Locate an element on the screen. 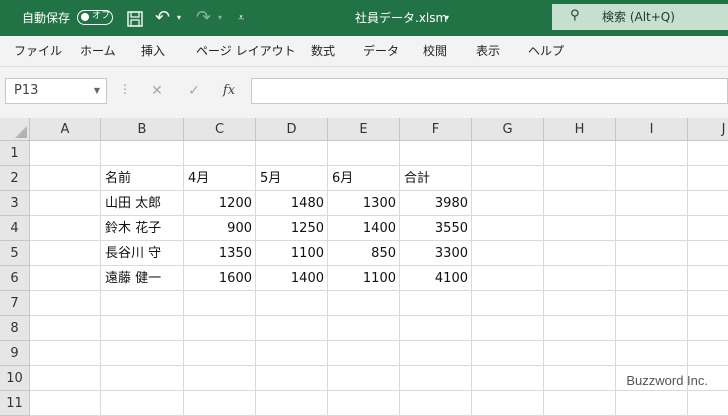 This screenshot has height=416, width=728. cell-I2 is located at coordinates (652, 178).